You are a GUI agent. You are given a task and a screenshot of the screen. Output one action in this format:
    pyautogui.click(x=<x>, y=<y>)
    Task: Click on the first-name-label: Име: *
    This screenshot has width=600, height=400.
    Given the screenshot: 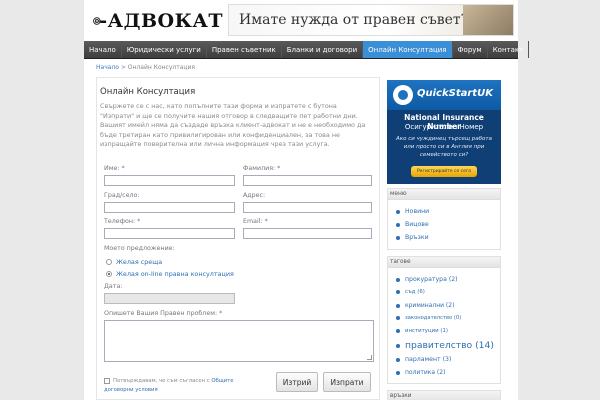 What is the action you would take?
    pyautogui.click(x=114, y=168)
    